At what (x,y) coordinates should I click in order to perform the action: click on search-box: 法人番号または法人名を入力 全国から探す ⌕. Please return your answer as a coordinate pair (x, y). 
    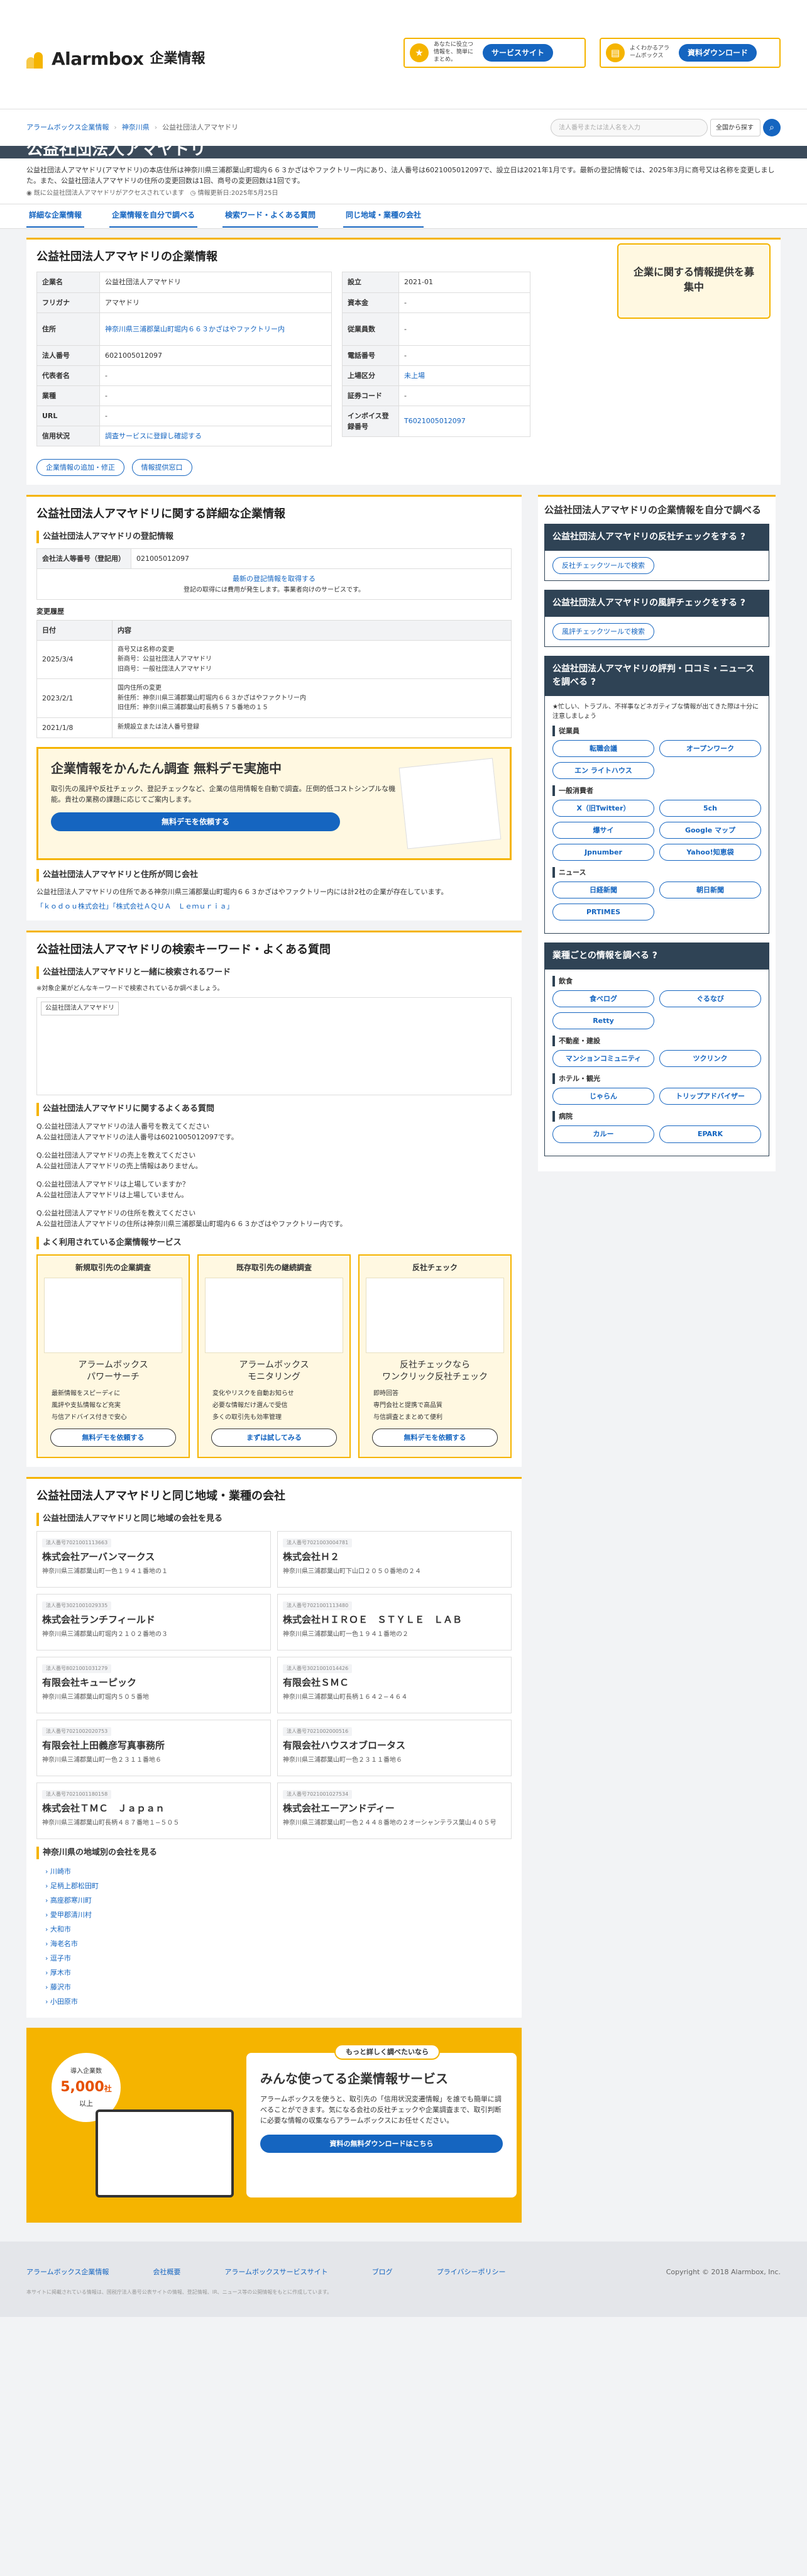
    Looking at the image, I should click on (666, 127).